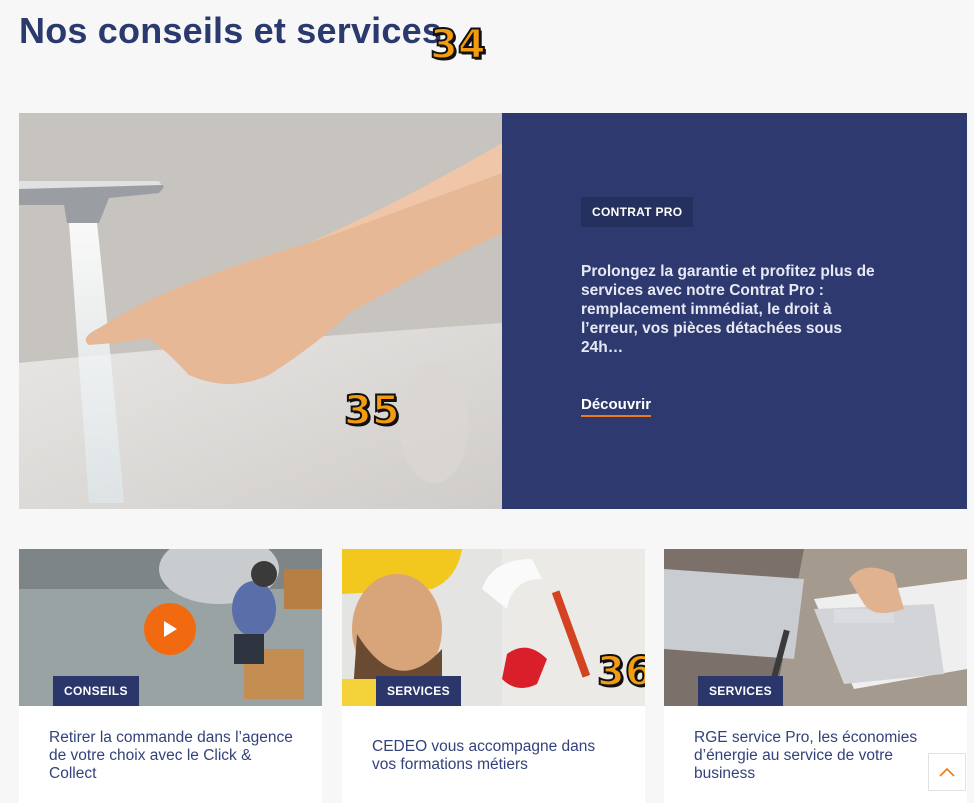 This screenshot has height=803, width=974. What do you see at coordinates (231, 30) in the screenshot?
I see `page-title: Nos conseils et services` at bounding box center [231, 30].